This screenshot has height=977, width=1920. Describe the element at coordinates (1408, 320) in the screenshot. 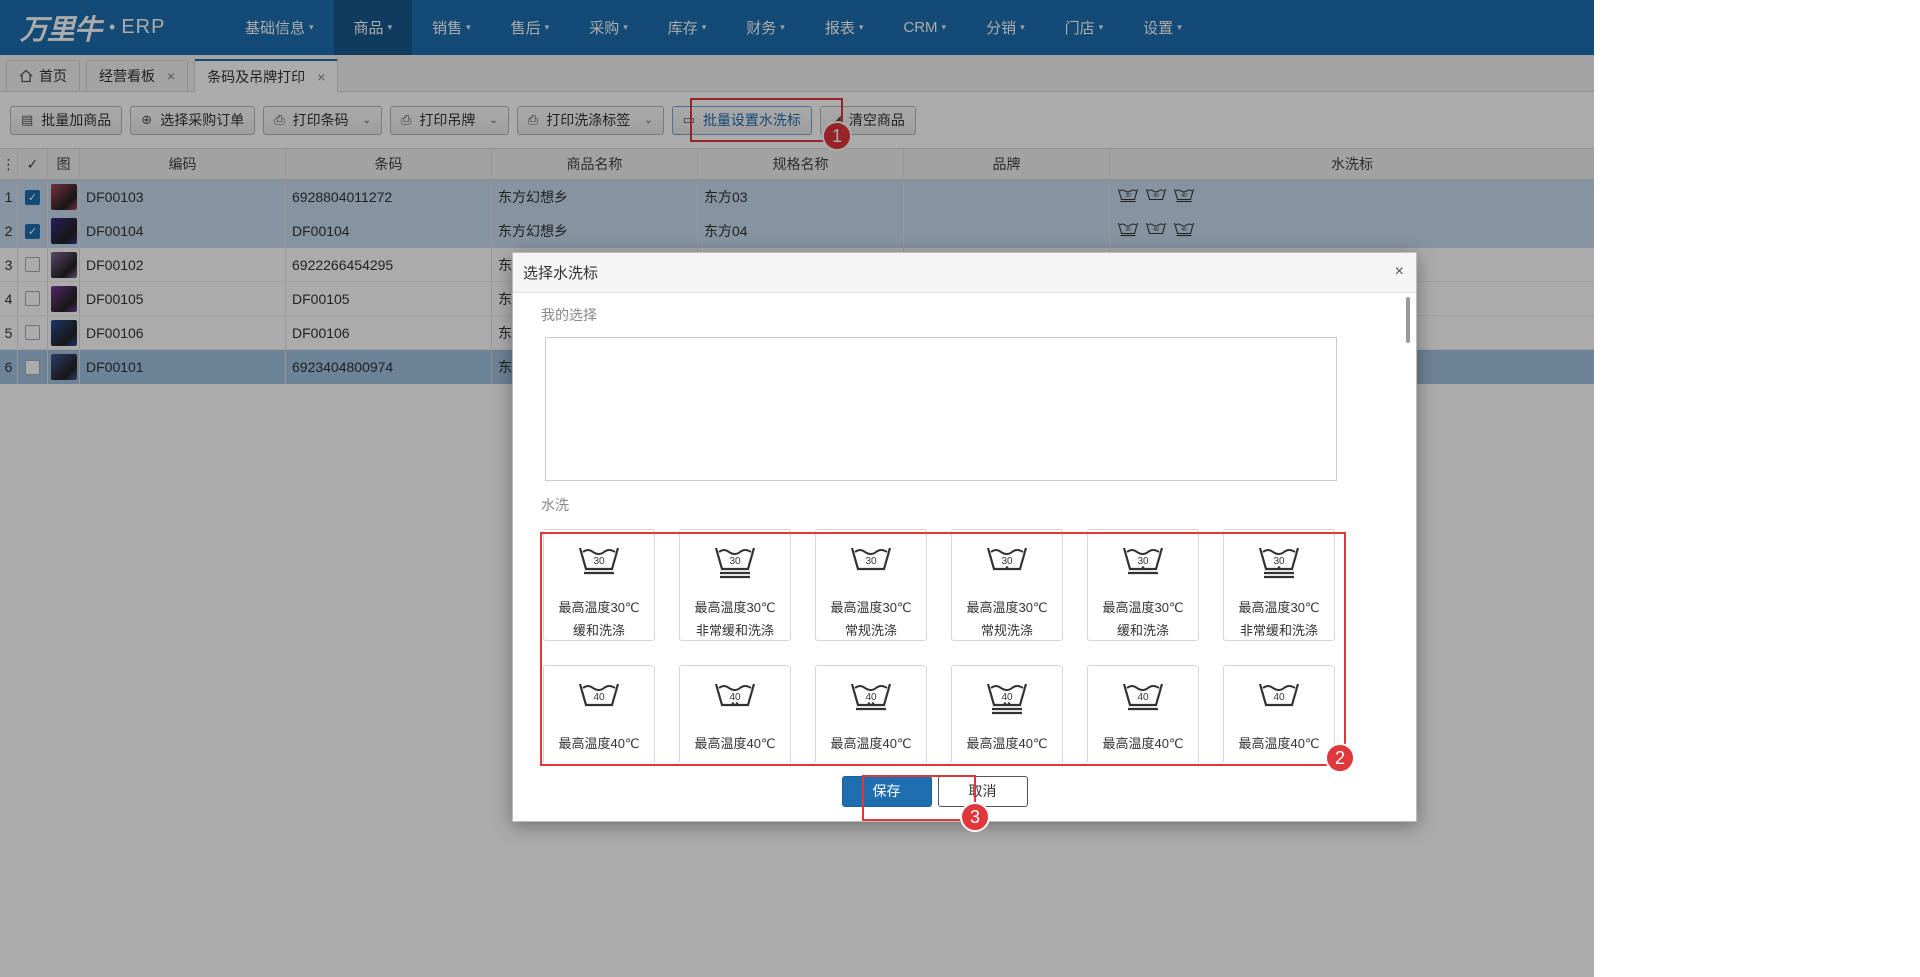

I see `dialog-scrollbar` at that location.